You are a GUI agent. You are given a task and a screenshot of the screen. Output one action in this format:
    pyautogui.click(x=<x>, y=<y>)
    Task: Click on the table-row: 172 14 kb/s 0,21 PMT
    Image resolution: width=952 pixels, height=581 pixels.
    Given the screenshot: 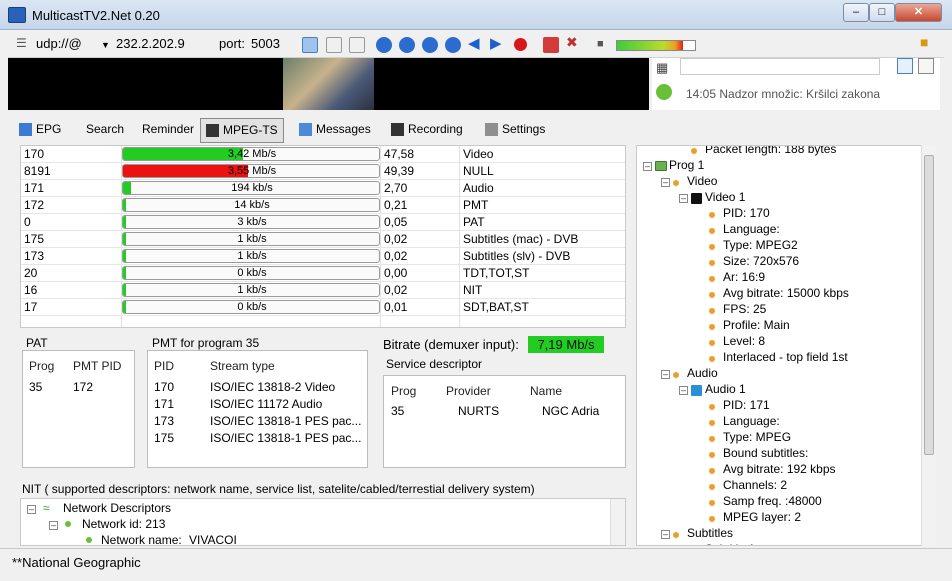 What is the action you would take?
    pyautogui.click(x=323, y=205)
    